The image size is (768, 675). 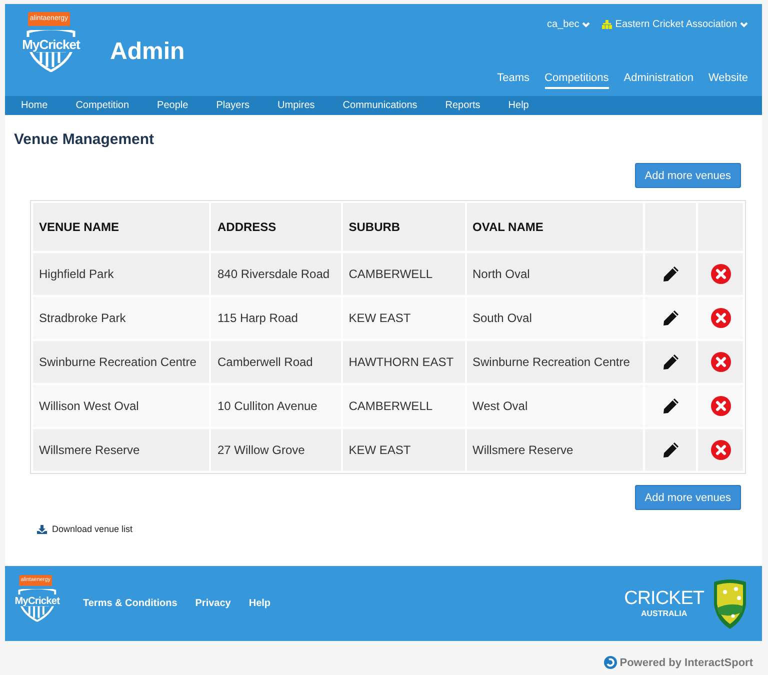 I want to click on table-cell: North Oval, so click(x=554, y=274).